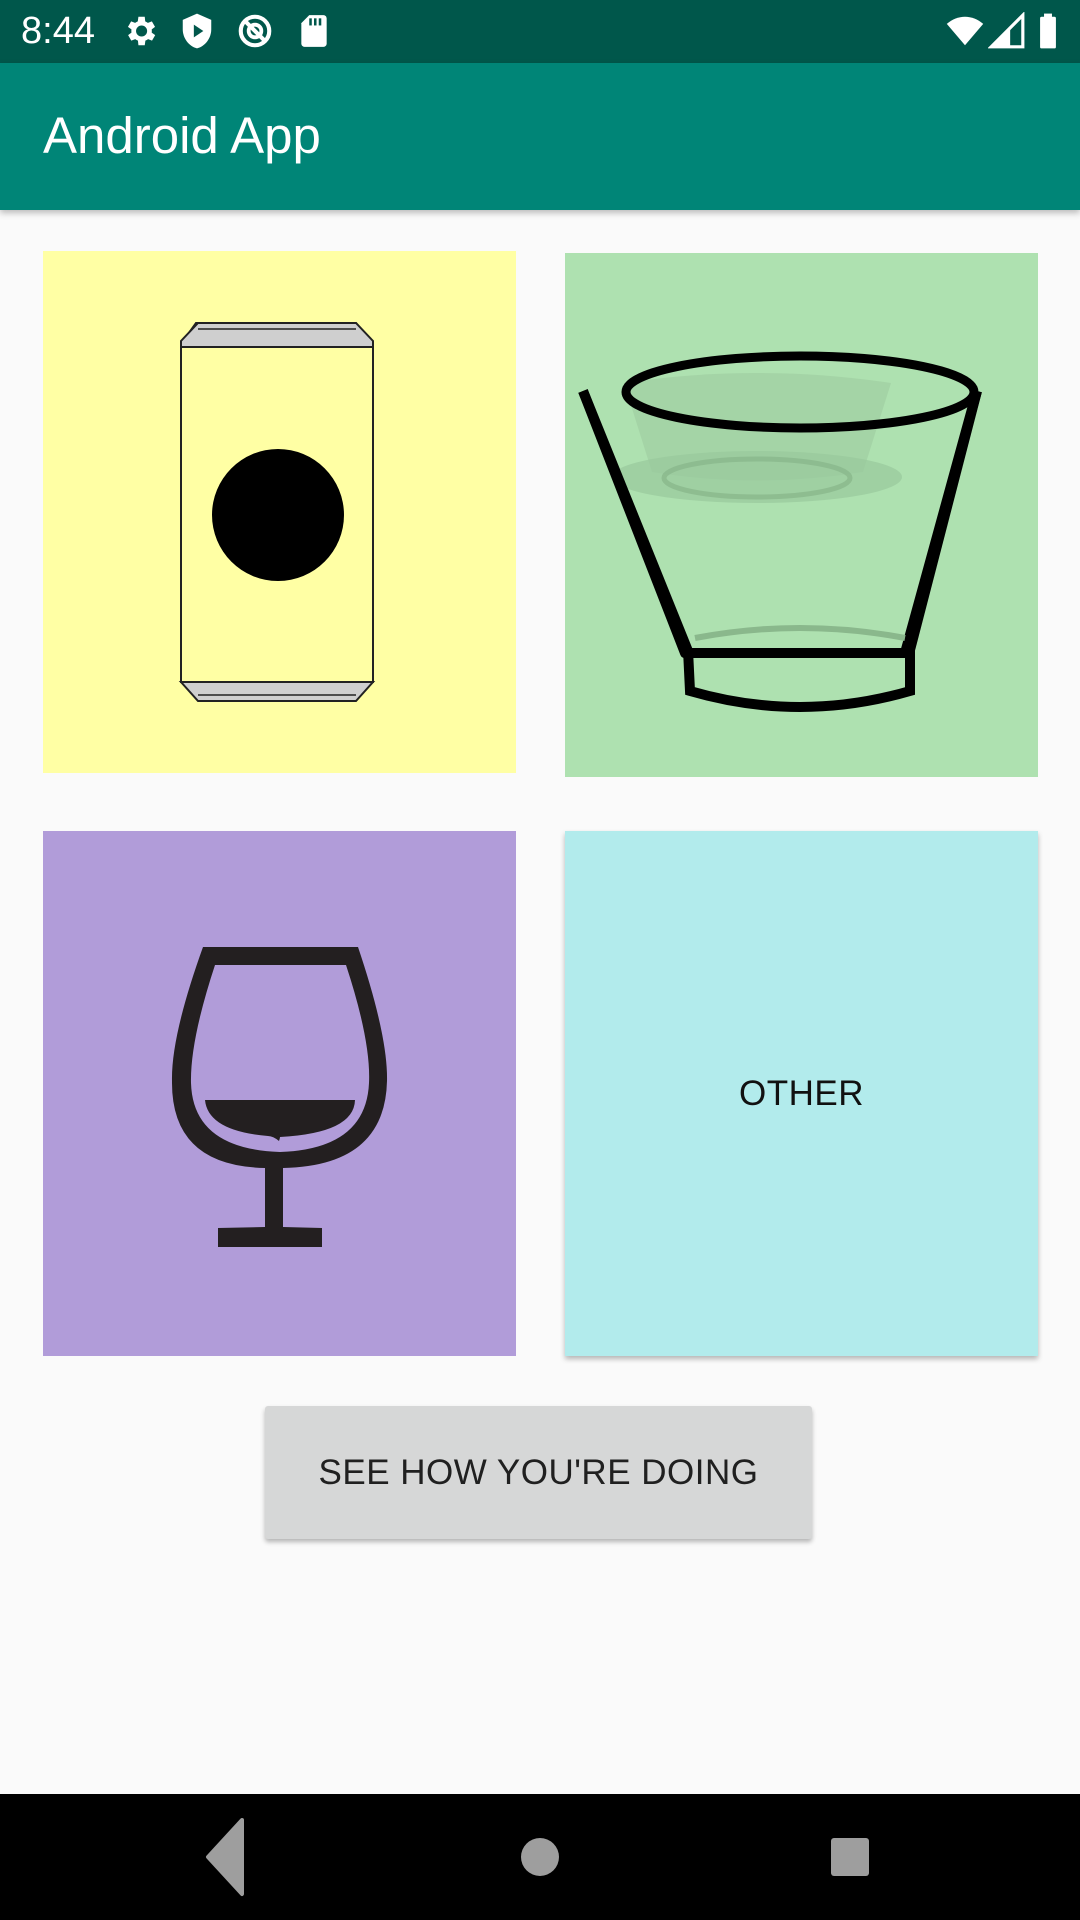 The height and width of the screenshot is (1920, 1080). I want to click on back-icon, so click(226, 1857).